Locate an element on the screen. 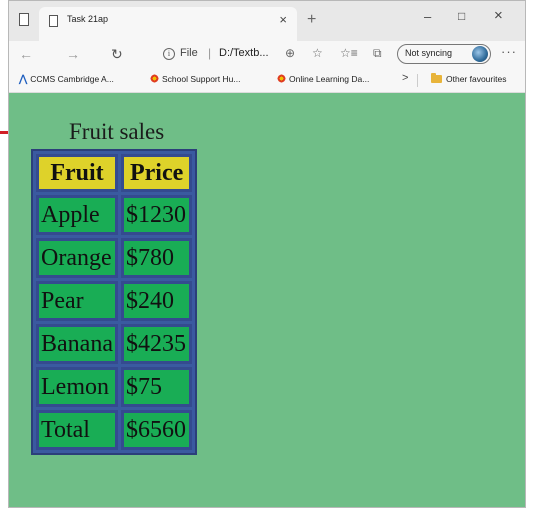 This screenshot has width=533, height=513. fruit-cell: Banana is located at coordinates (77, 344).